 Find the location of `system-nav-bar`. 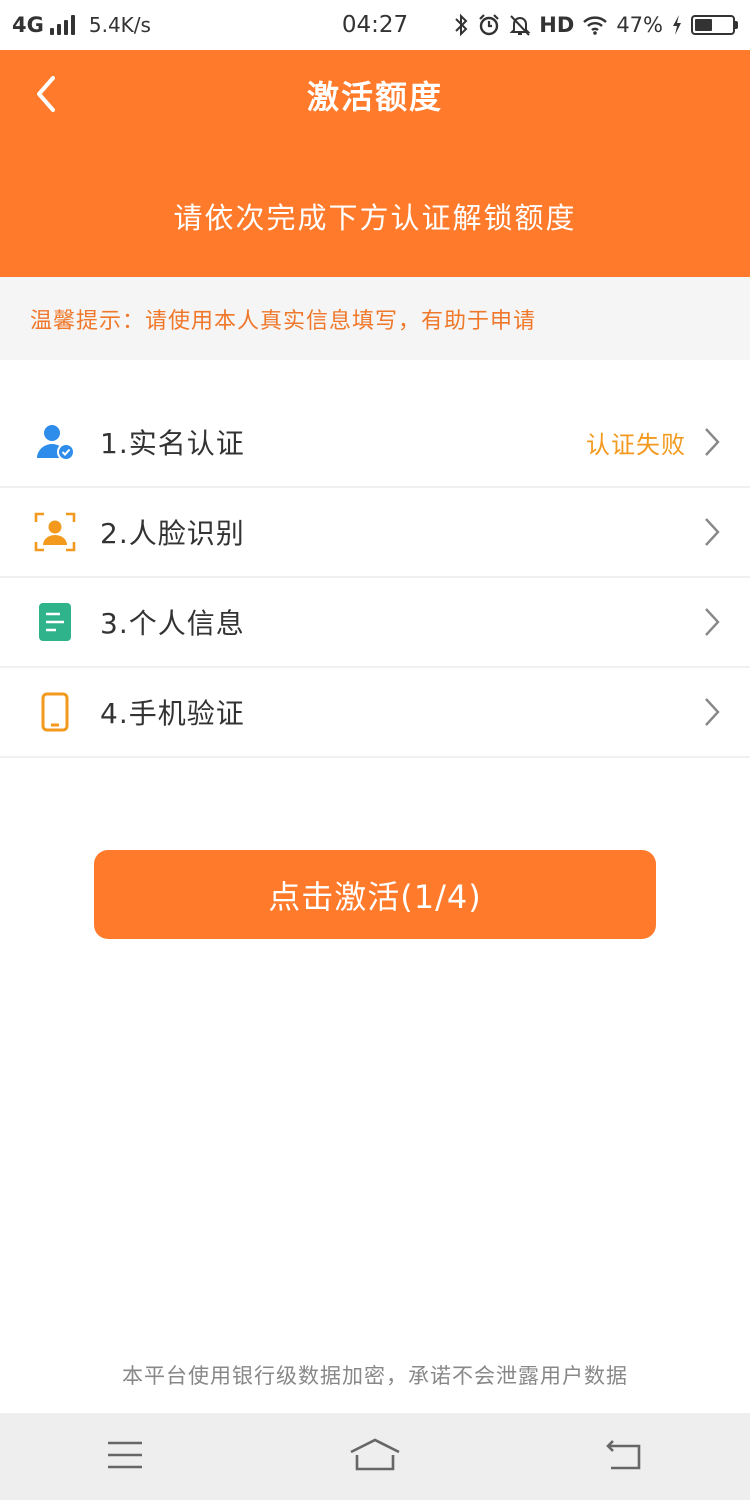

system-nav-bar is located at coordinates (375, 1456).